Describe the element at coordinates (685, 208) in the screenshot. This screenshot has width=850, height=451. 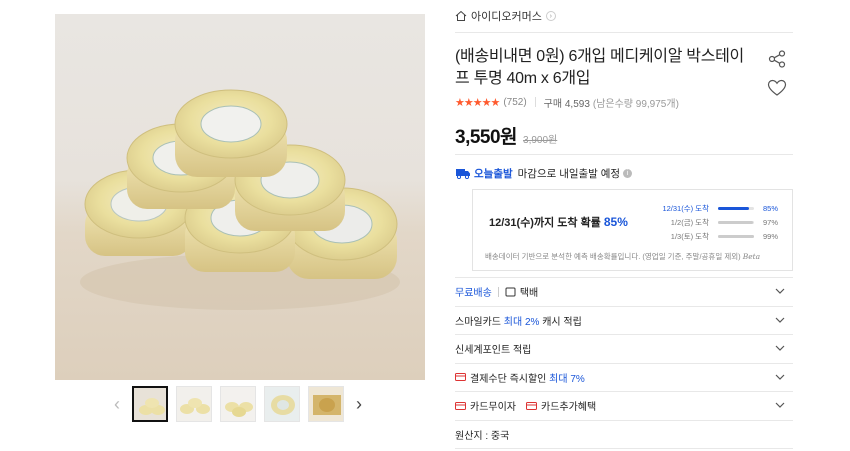
I see `delivery-date: 12/31(수) 도착` at that location.